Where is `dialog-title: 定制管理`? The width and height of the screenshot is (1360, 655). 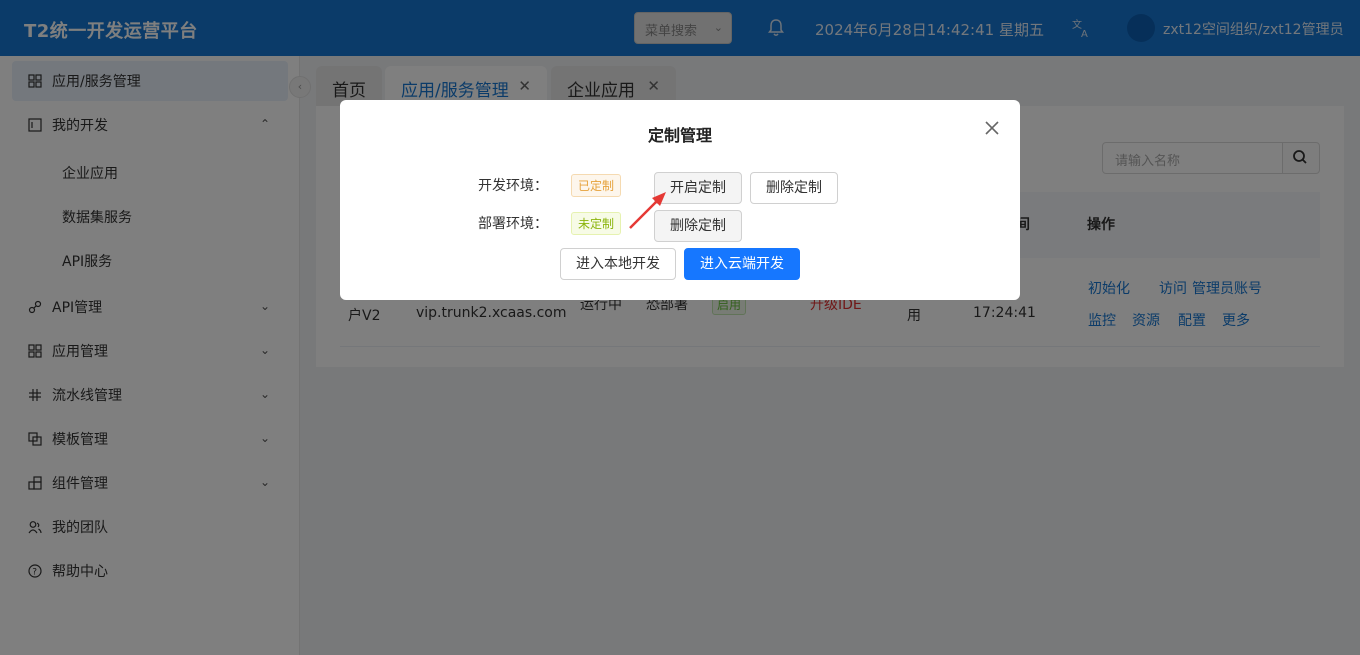
dialog-title: 定制管理 is located at coordinates (679, 135).